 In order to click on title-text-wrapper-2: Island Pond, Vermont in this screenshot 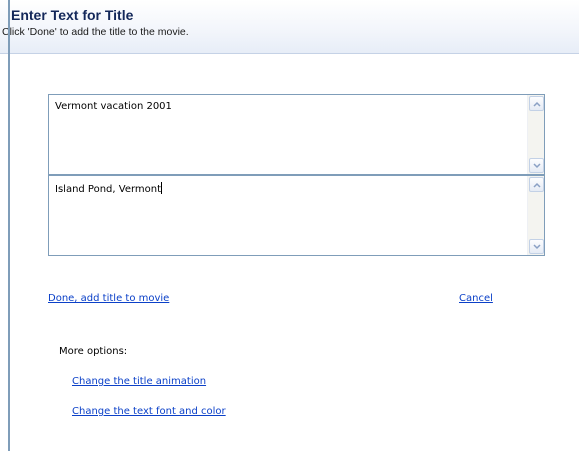, I will do `click(109, 188)`.